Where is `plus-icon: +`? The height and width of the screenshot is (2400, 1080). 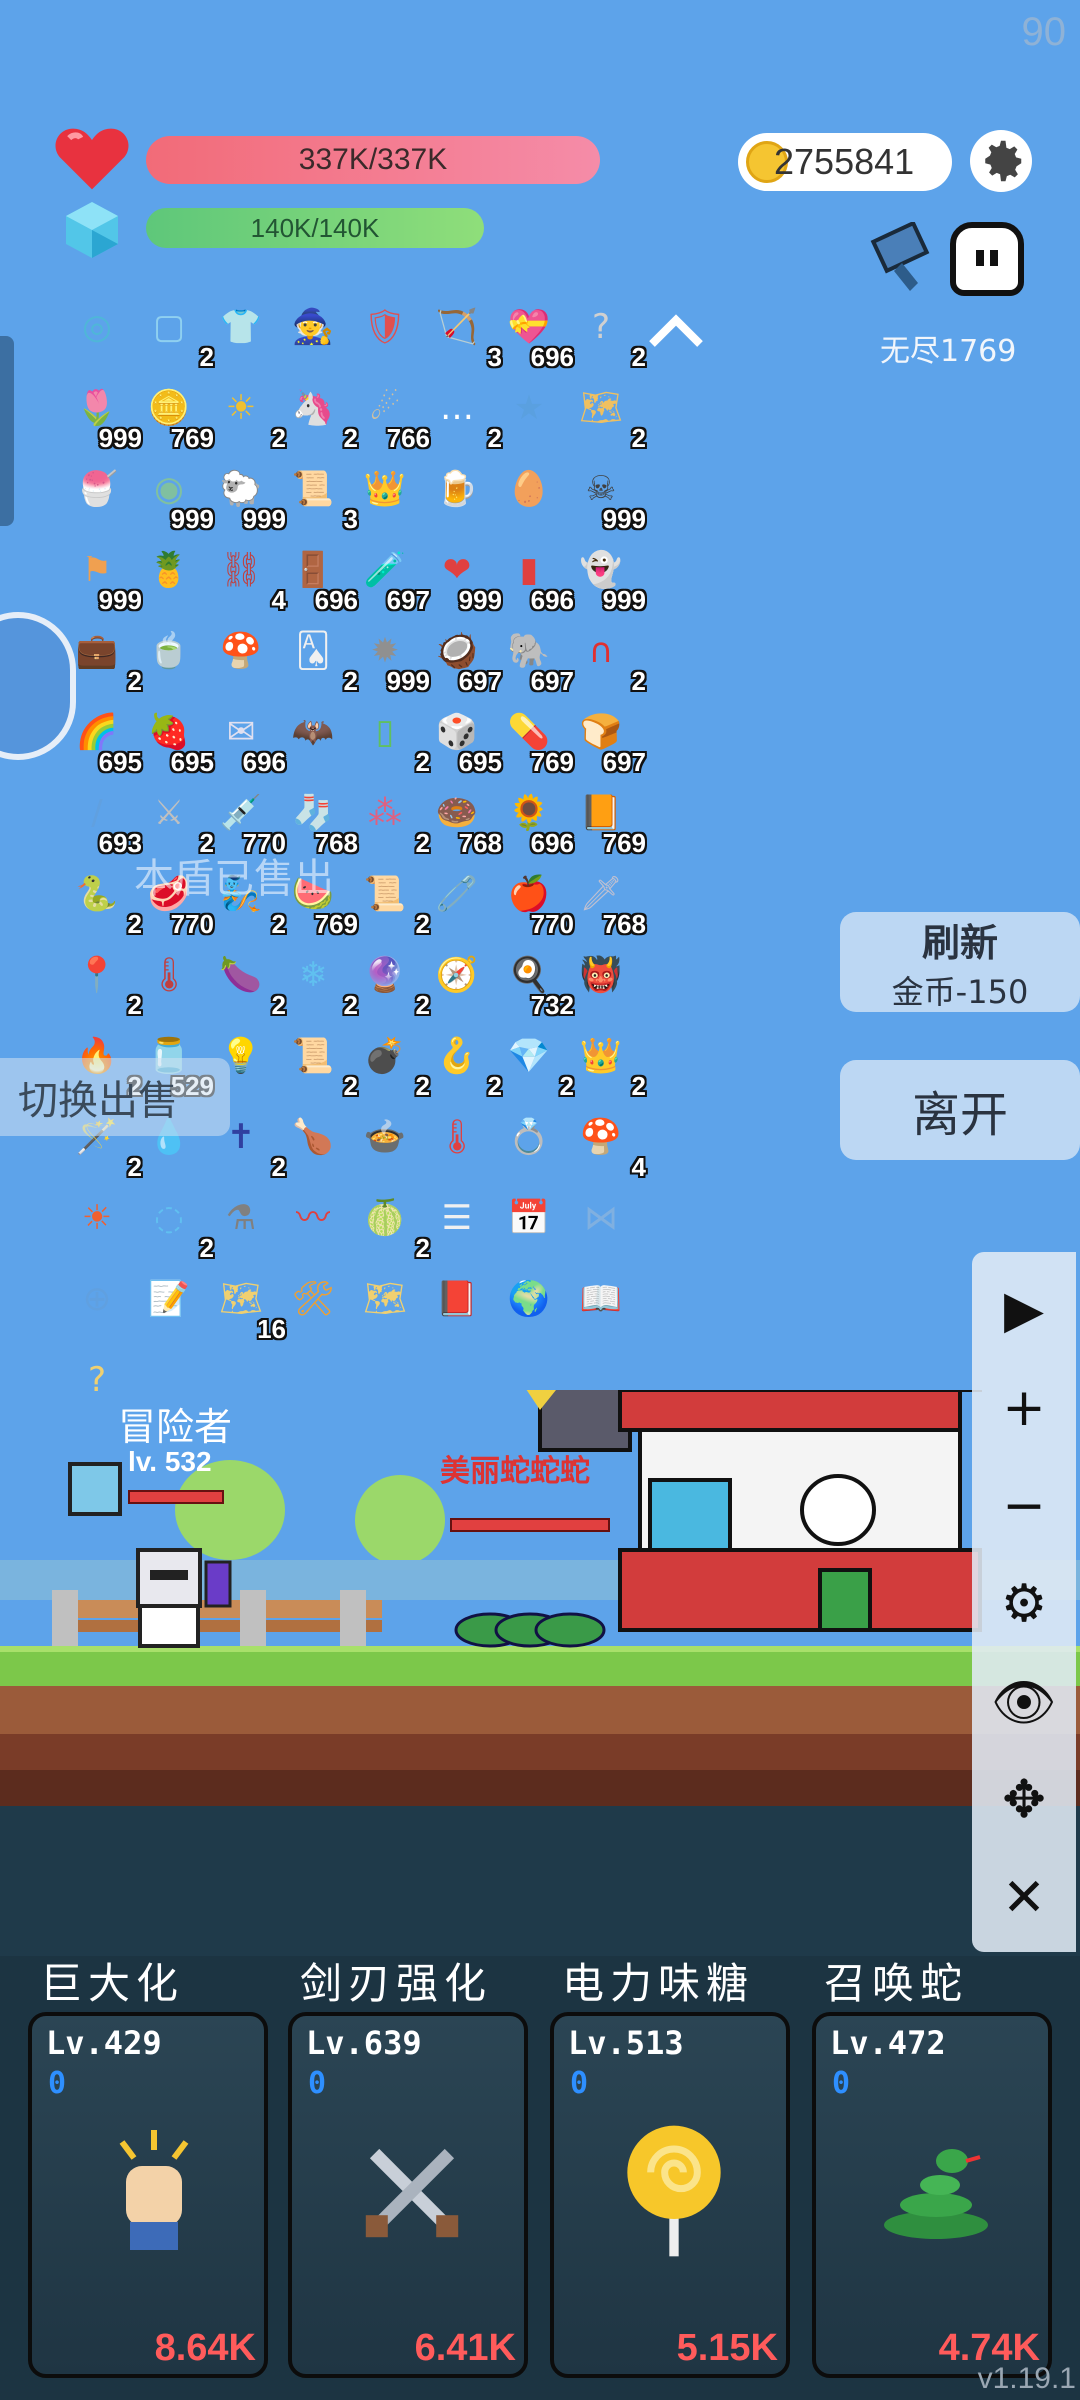
plus-icon: + is located at coordinates (1024, 1408).